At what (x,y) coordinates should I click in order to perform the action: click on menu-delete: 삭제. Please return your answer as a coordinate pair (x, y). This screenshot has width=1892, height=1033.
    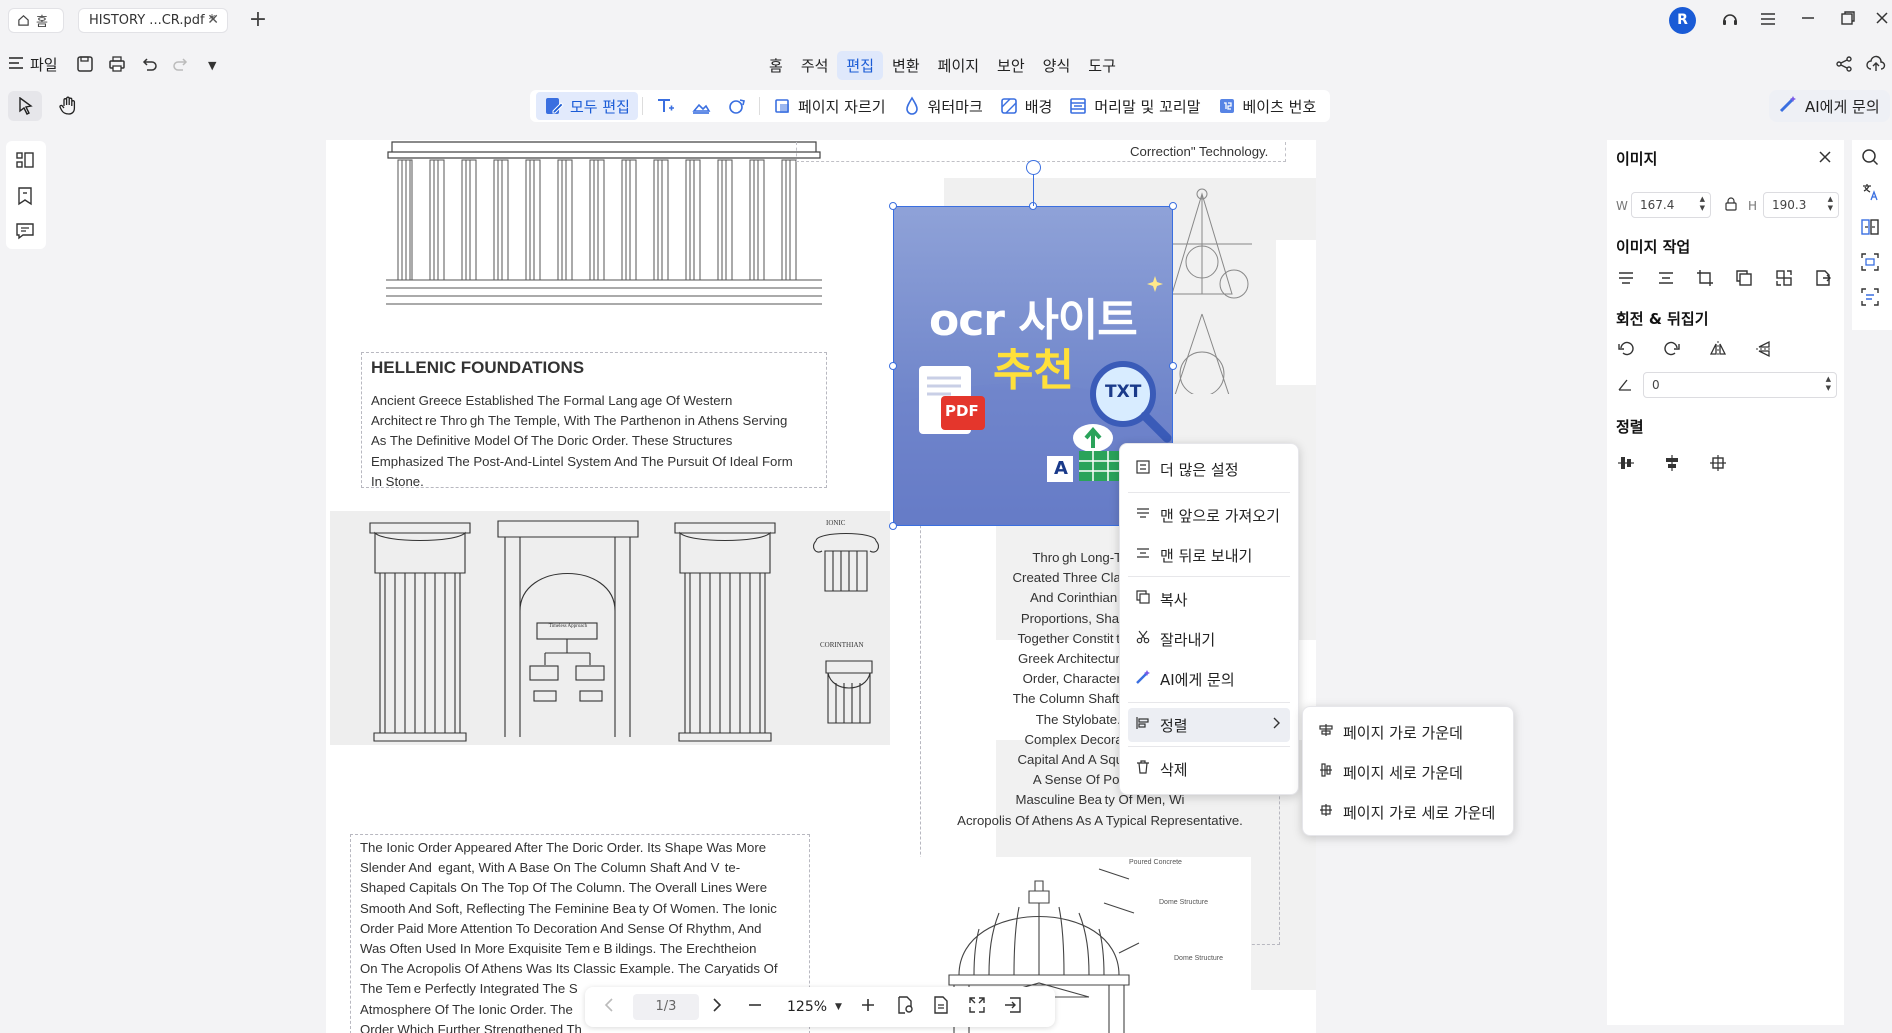
    Looking at the image, I should click on (1209, 769).